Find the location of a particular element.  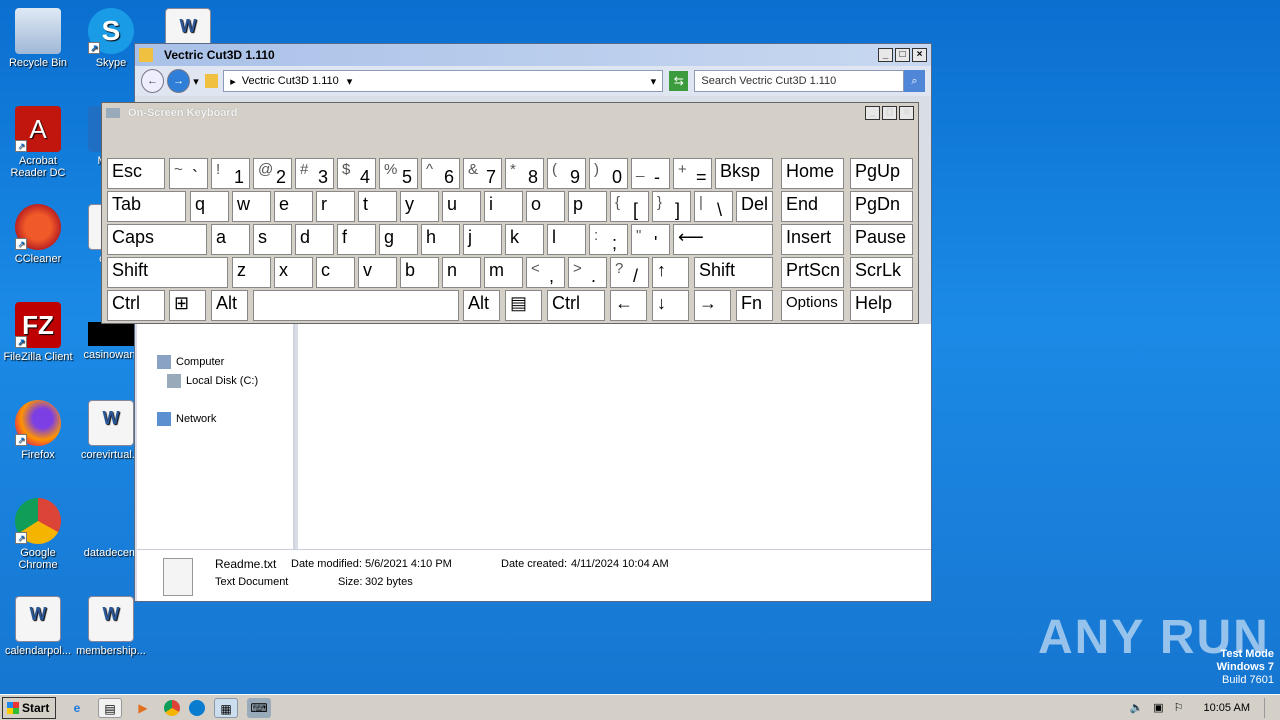

forward-button: → is located at coordinates (179, 81).